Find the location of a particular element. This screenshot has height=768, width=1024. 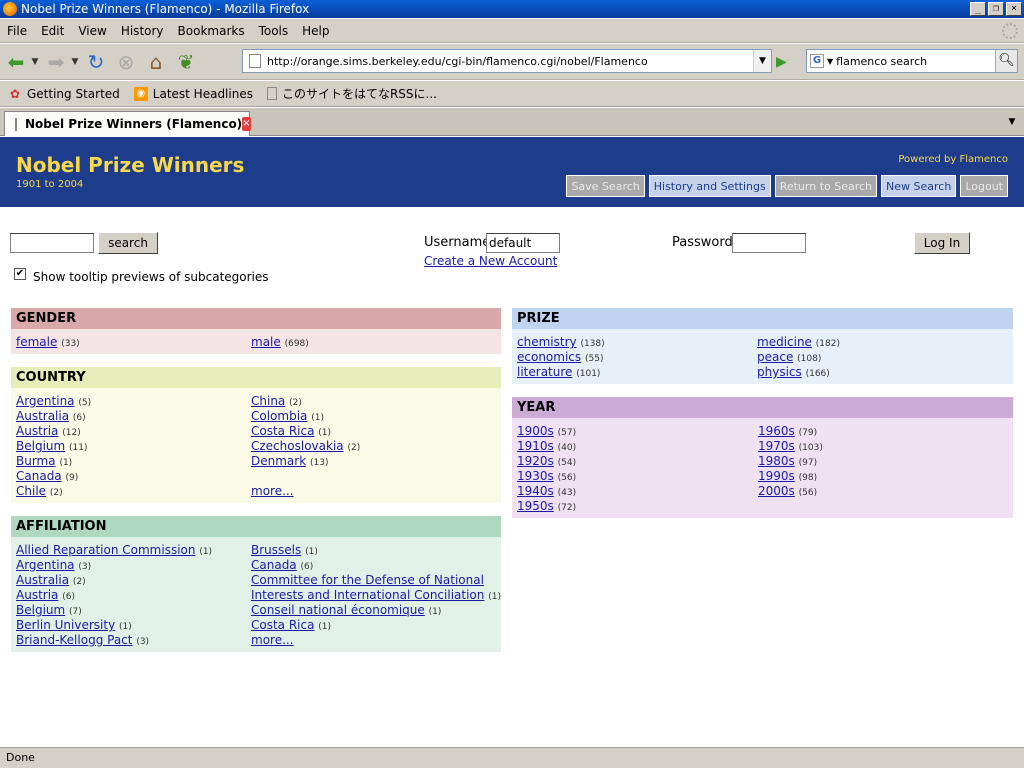

facet-link: medicine is located at coordinates (784, 342).